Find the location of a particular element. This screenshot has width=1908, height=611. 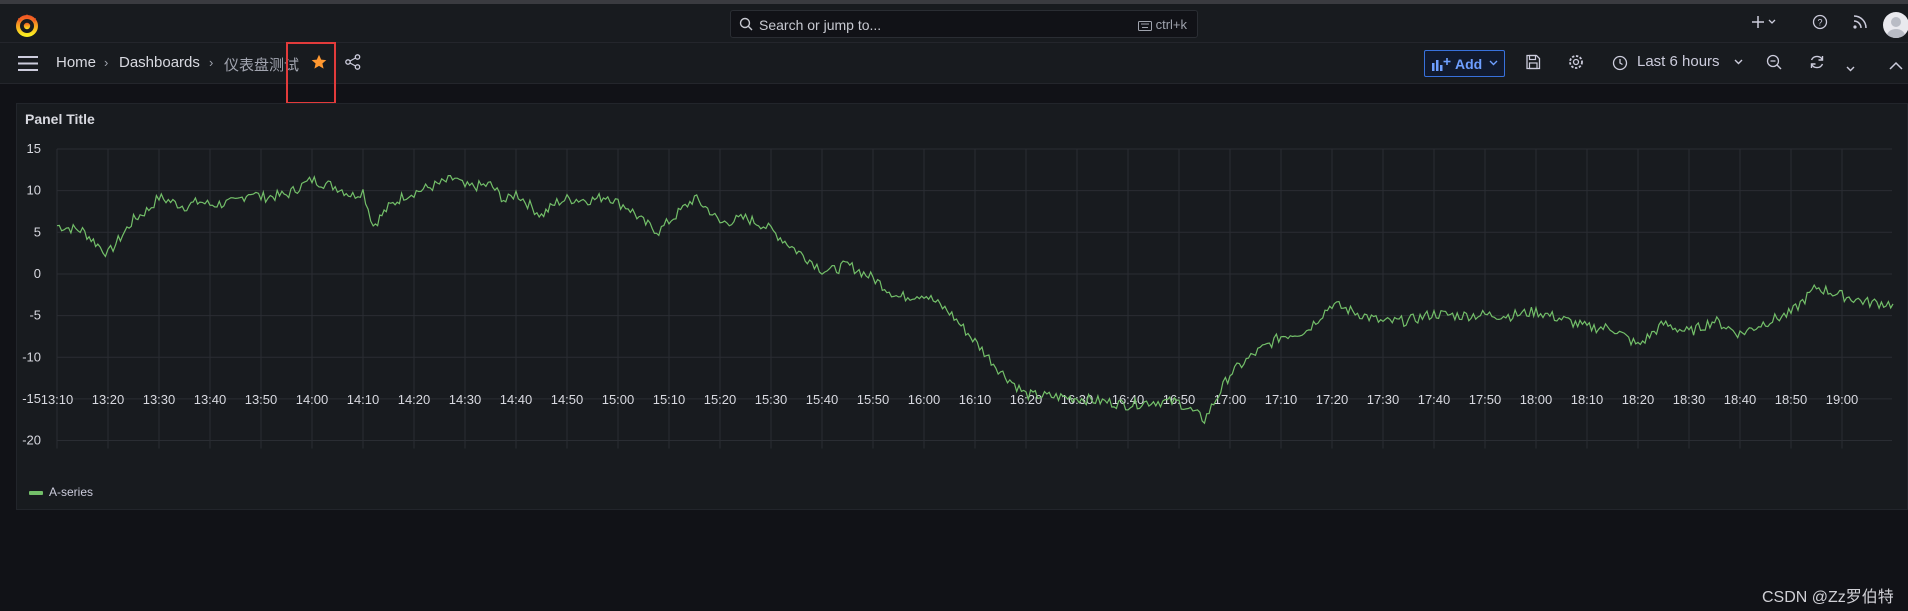

x-tick-label: 15:20 is located at coordinates (720, 399).